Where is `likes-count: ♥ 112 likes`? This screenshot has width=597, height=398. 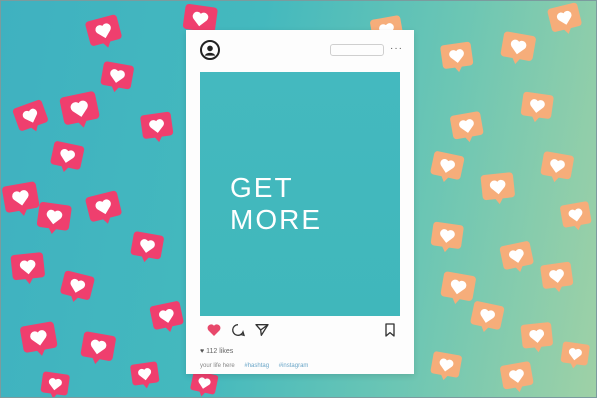
likes-count: ♥ 112 likes is located at coordinates (216, 351).